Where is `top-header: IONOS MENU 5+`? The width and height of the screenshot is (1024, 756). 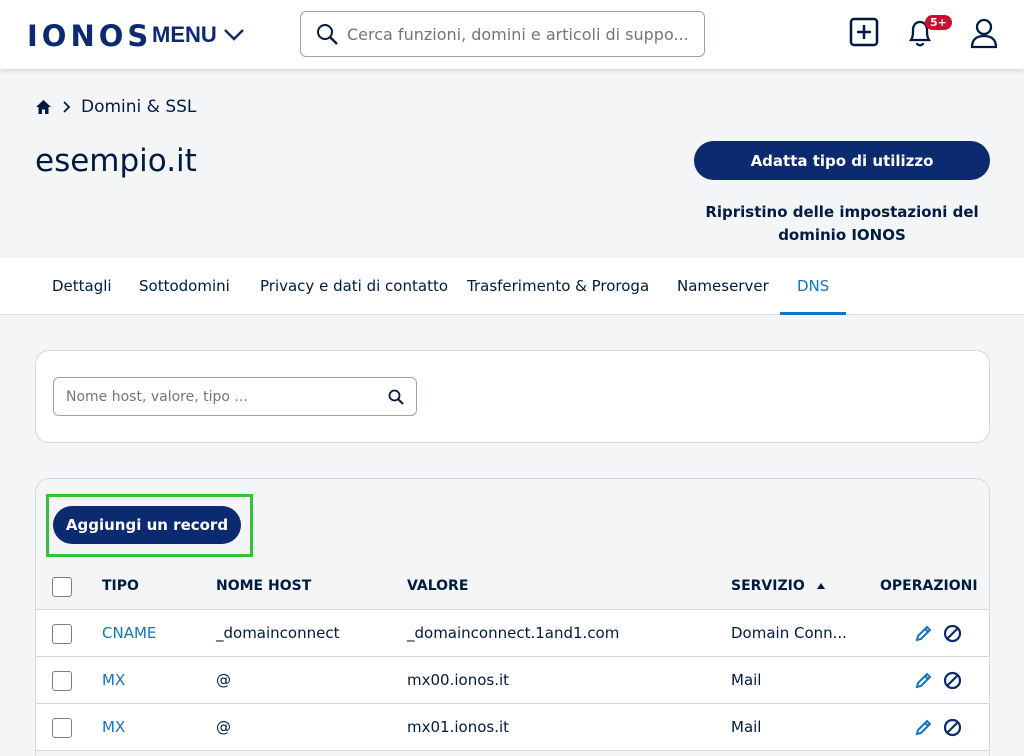
top-header: IONOS MENU 5+ is located at coordinates (512, 34).